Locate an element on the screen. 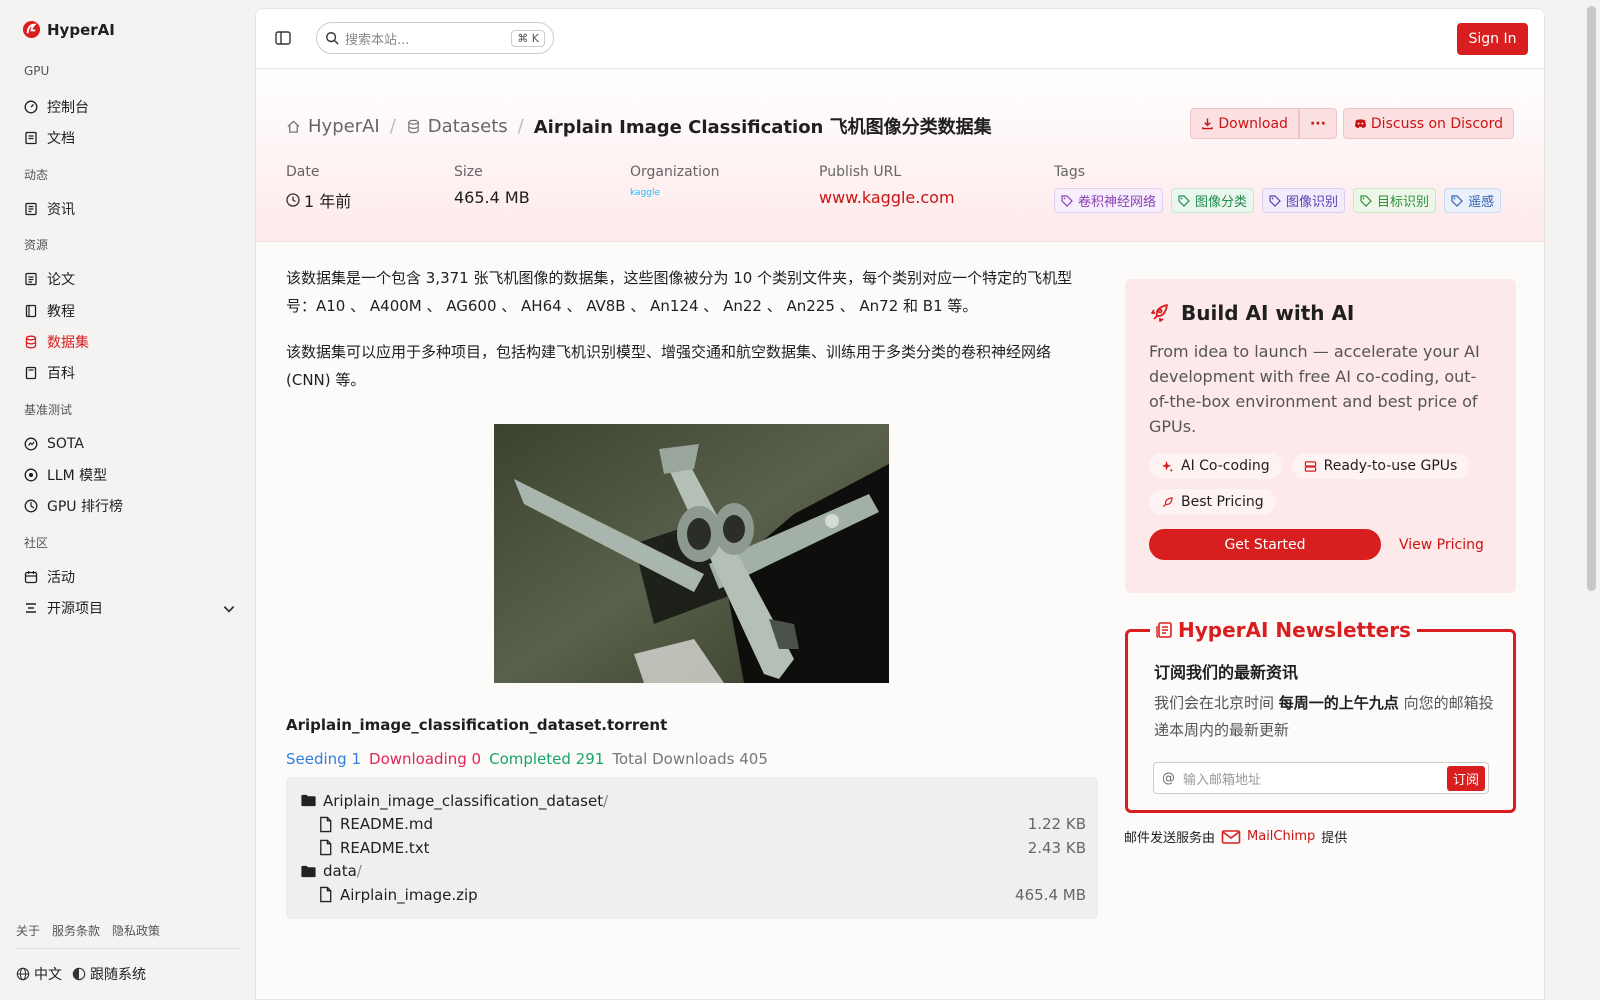 The image size is (1600, 1000). download-button: Download is located at coordinates (1244, 123).